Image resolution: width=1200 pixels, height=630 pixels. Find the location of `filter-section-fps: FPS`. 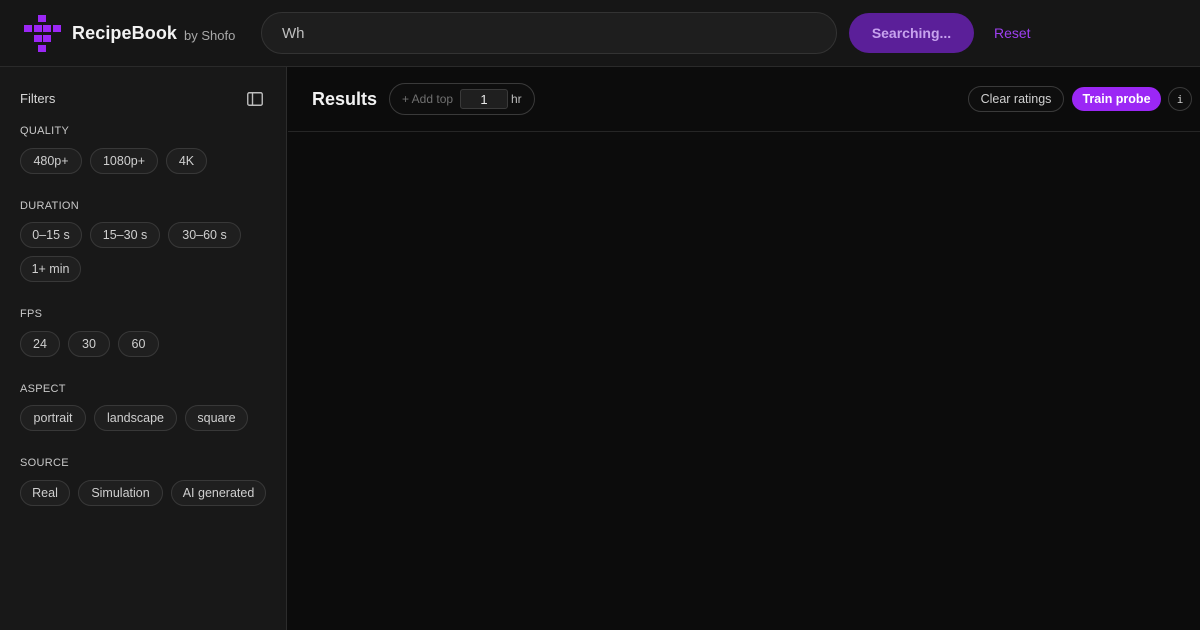

filter-section-fps: FPS is located at coordinates (31, 314).